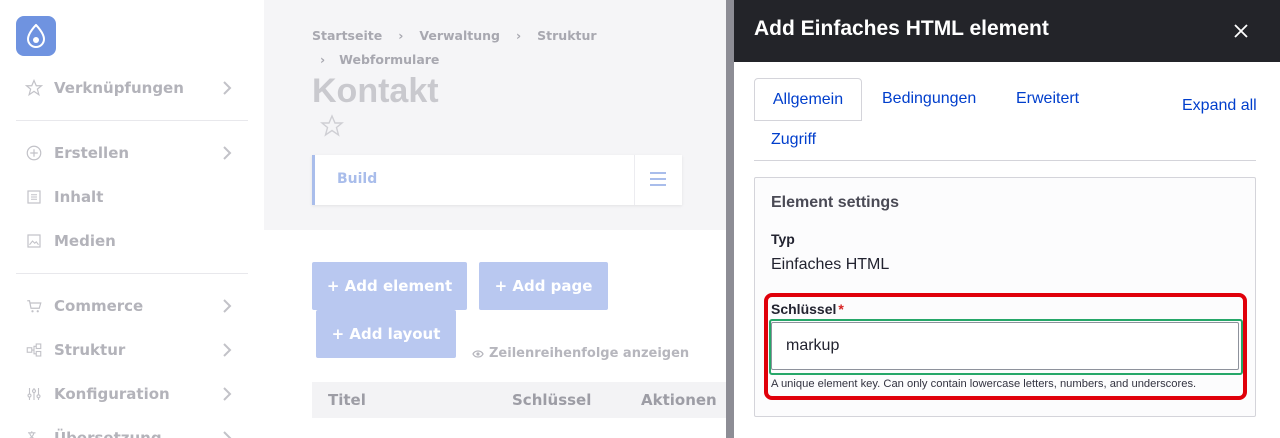 This screenshot has width=1280, height=438. What do you see at coordinates (34, 306) in the screenshot?
I see `cart-icon` at bounding box center [34, 306].